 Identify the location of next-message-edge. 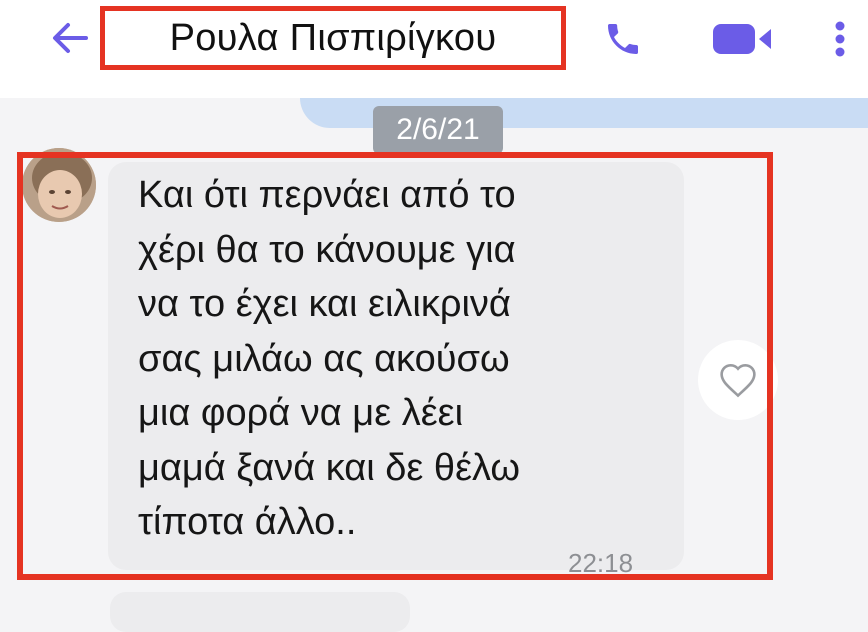
(260, 612).